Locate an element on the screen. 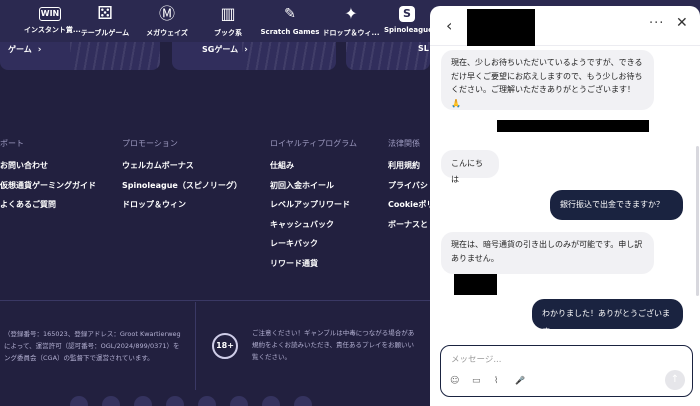  agent-name-redacted is located at coordinates (501, 27).